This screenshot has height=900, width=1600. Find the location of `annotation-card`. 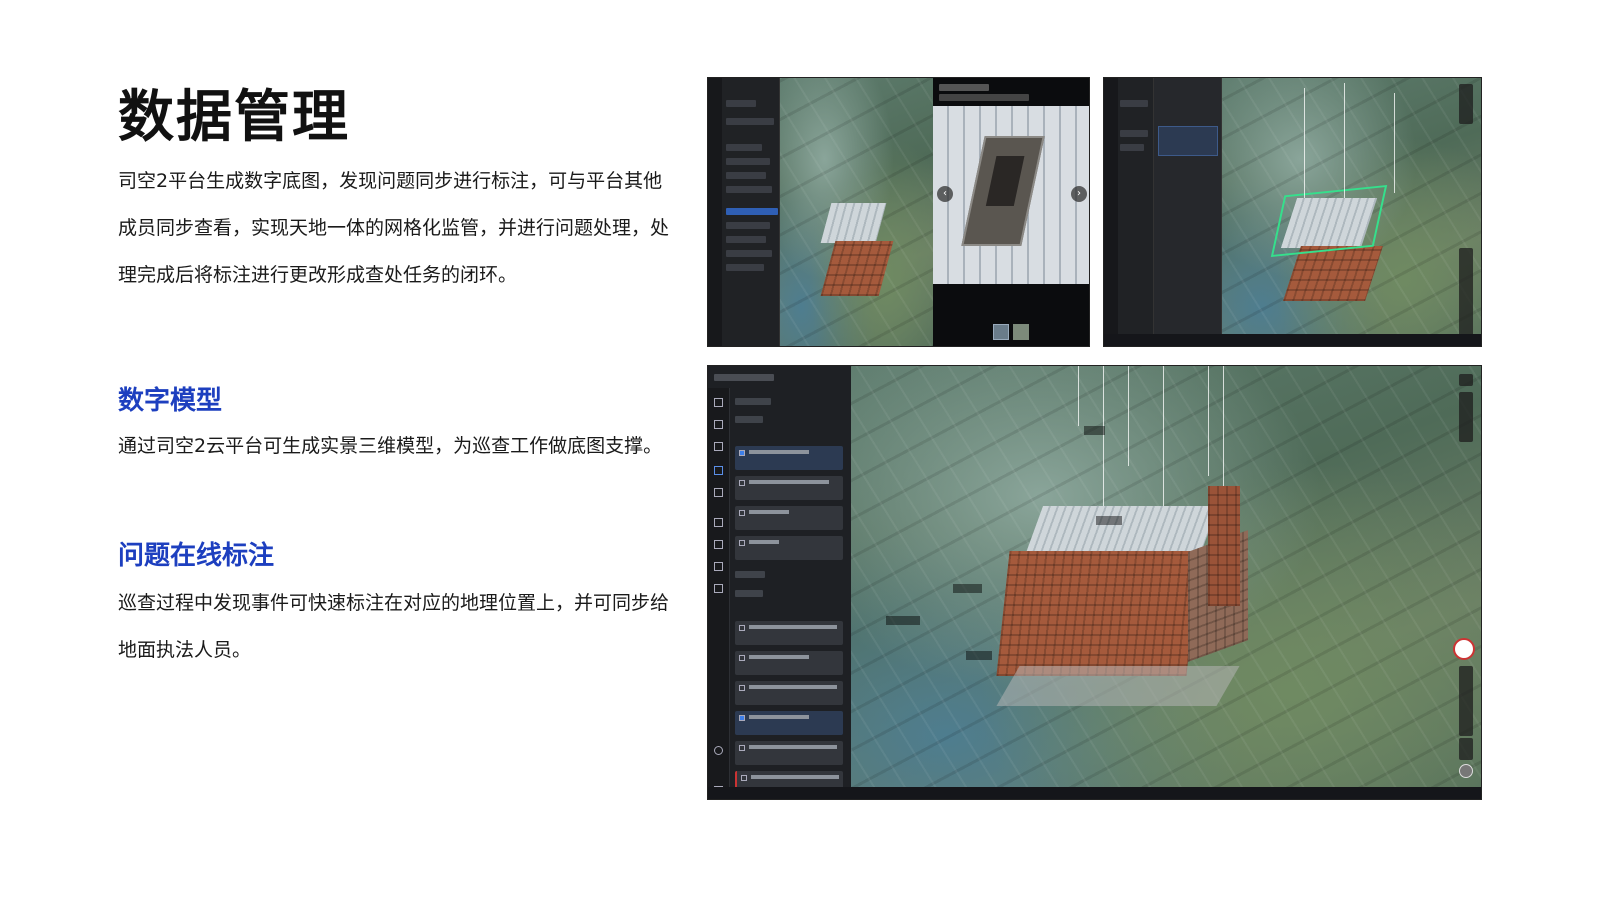

annotation-card is located at coordinates (1188, 141).